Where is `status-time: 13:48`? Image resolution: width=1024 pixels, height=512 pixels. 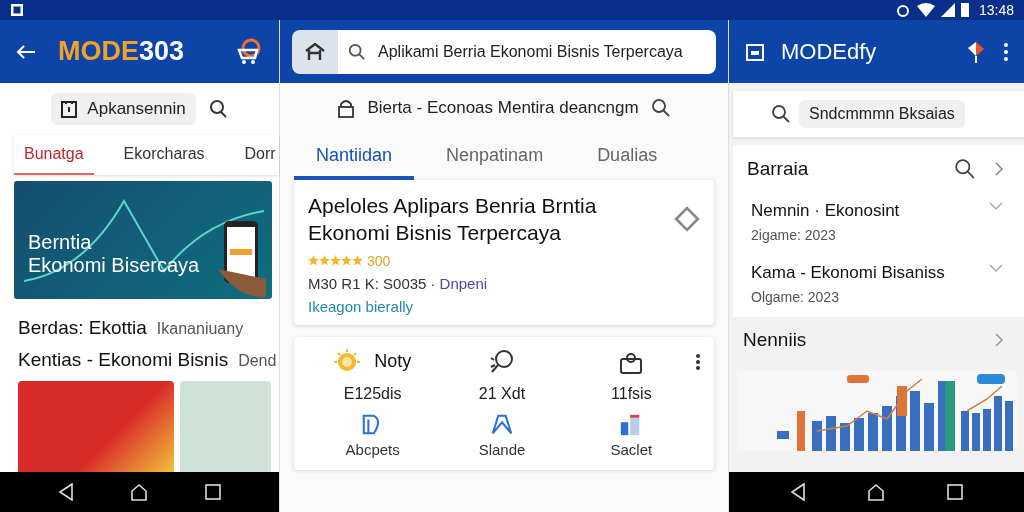 status-time: 13:48 is located at coordinates (996, 10).